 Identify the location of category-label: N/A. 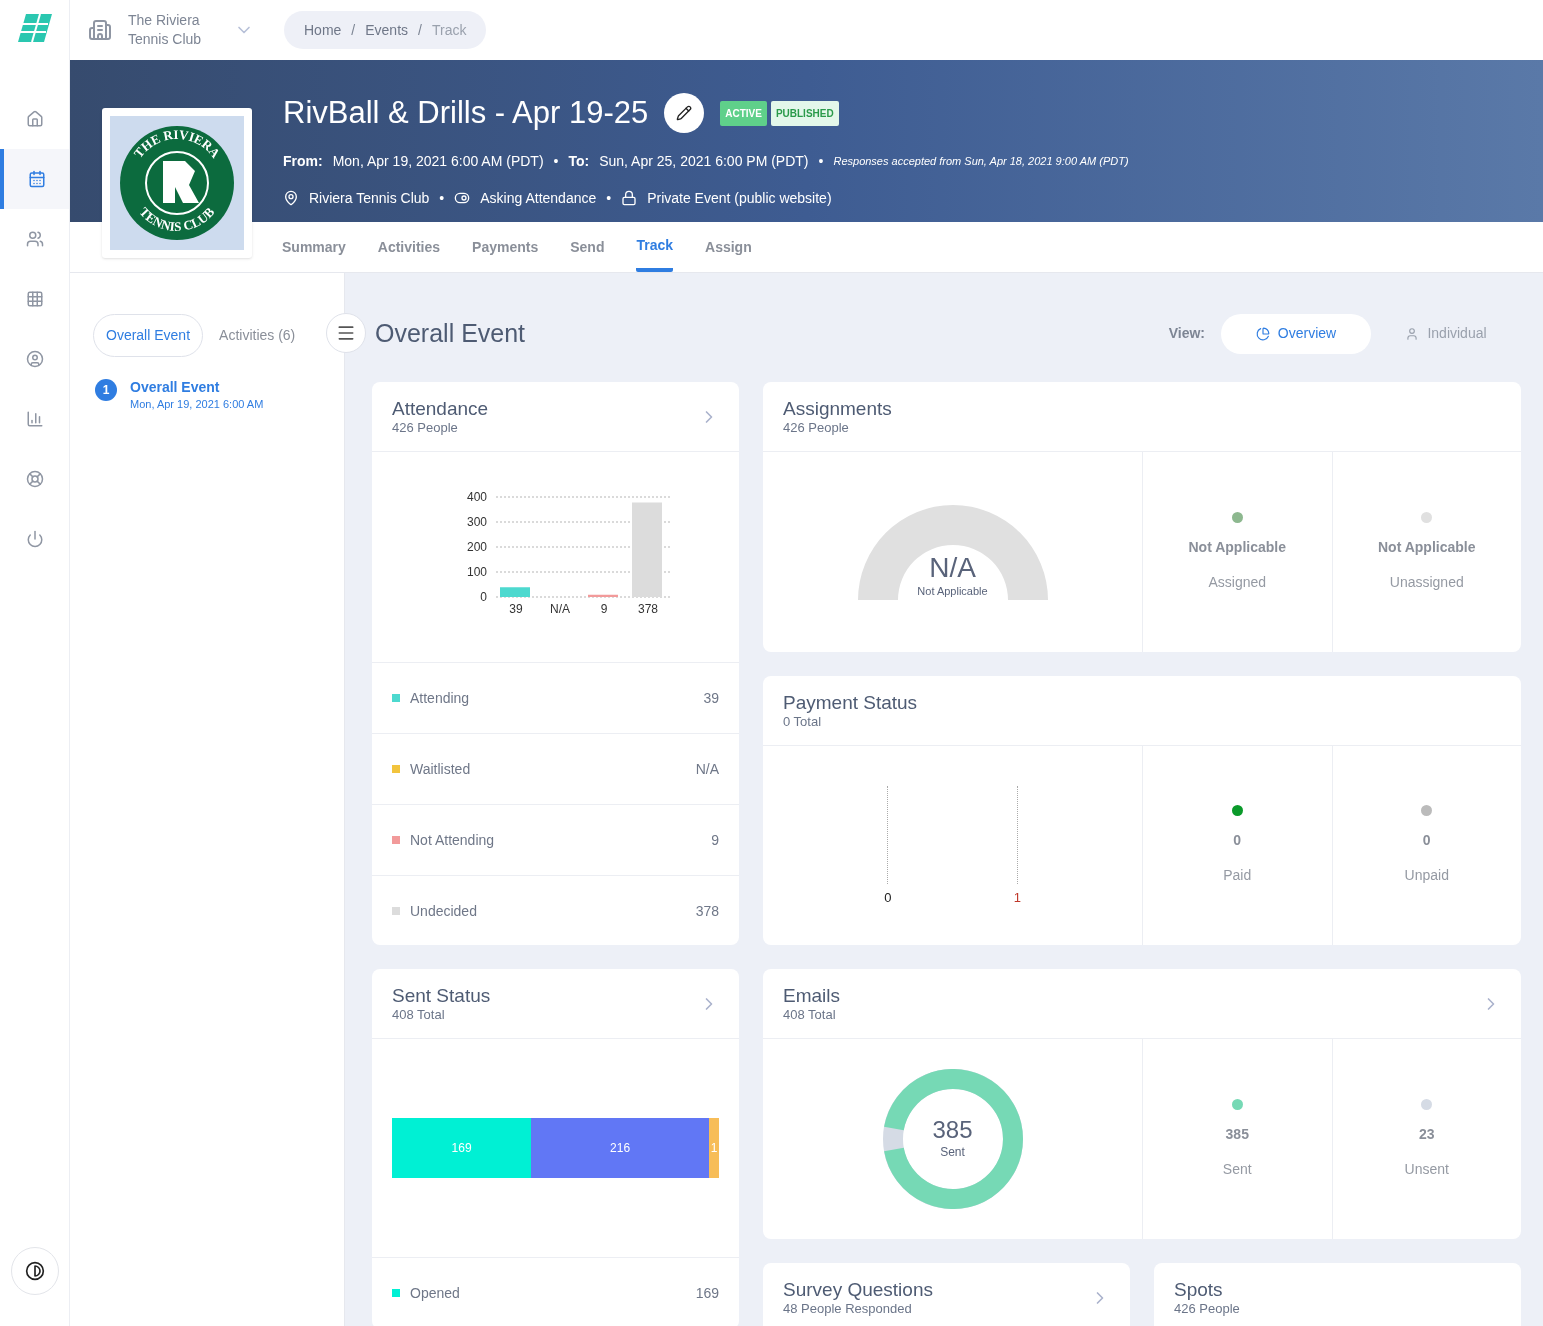
(559, 609).